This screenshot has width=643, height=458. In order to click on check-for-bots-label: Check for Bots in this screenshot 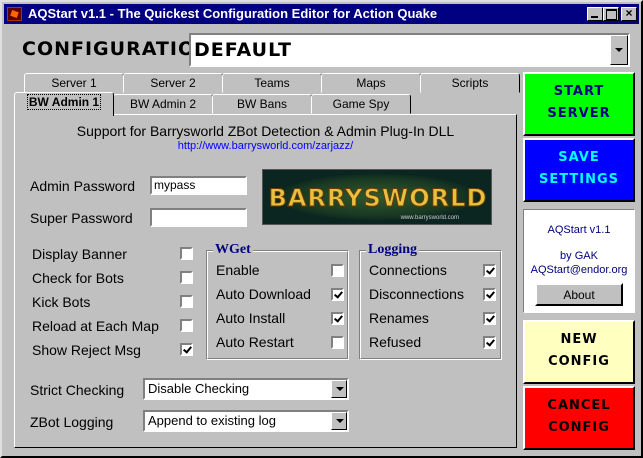, I will do `click(78, 278)`.